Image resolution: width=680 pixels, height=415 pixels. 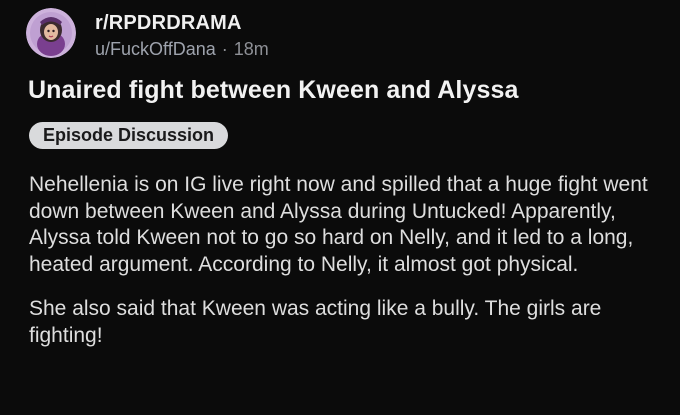 I want to click on post-title: Unaired fight between Kween and Alyssa, so click(x=273, y=90).